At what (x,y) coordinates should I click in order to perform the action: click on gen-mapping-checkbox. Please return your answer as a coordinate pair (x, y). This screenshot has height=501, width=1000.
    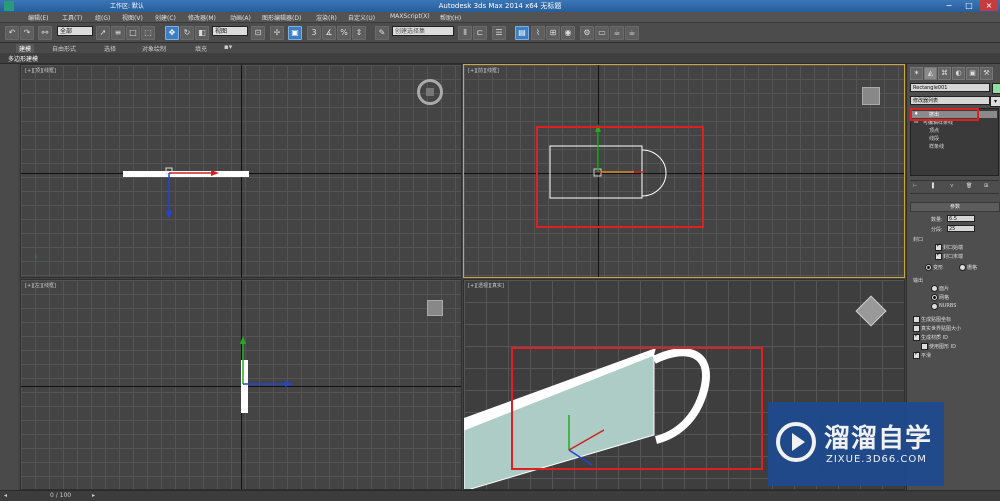
    Looking at the image, I should click on (916, 319).